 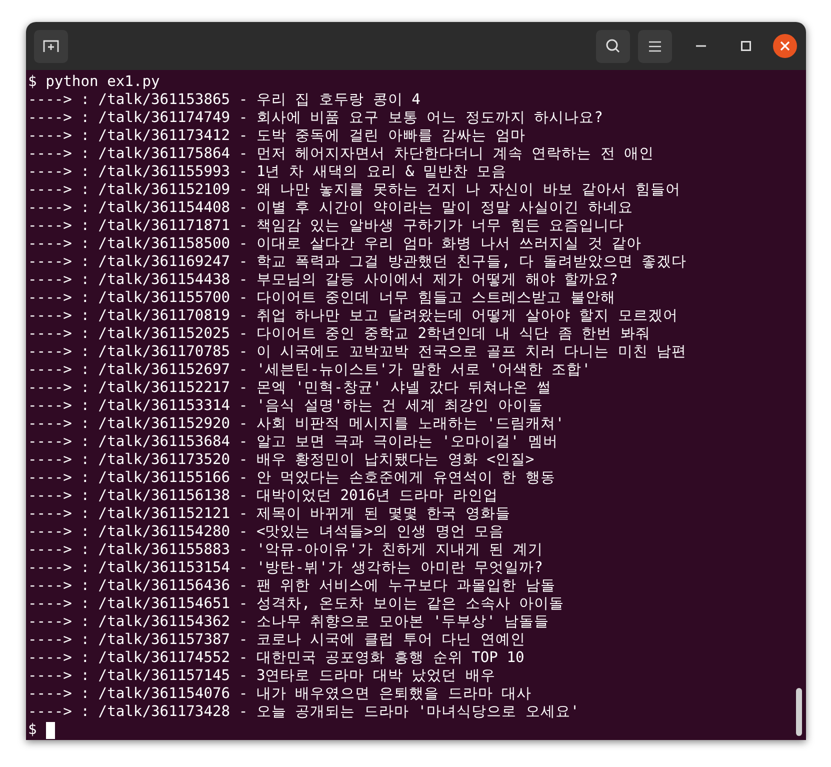 I want to click on close-icon, so click(x=785, y=46).